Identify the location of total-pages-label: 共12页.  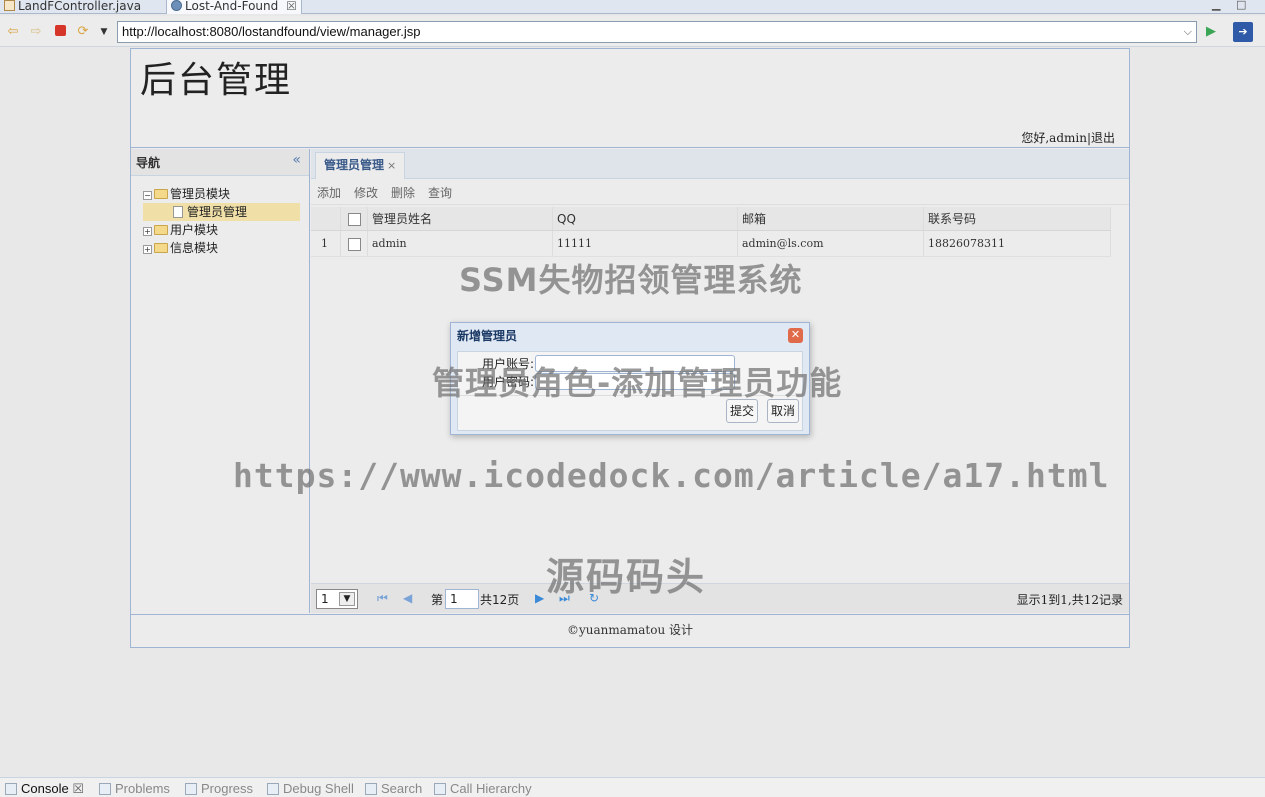
(500, 600).